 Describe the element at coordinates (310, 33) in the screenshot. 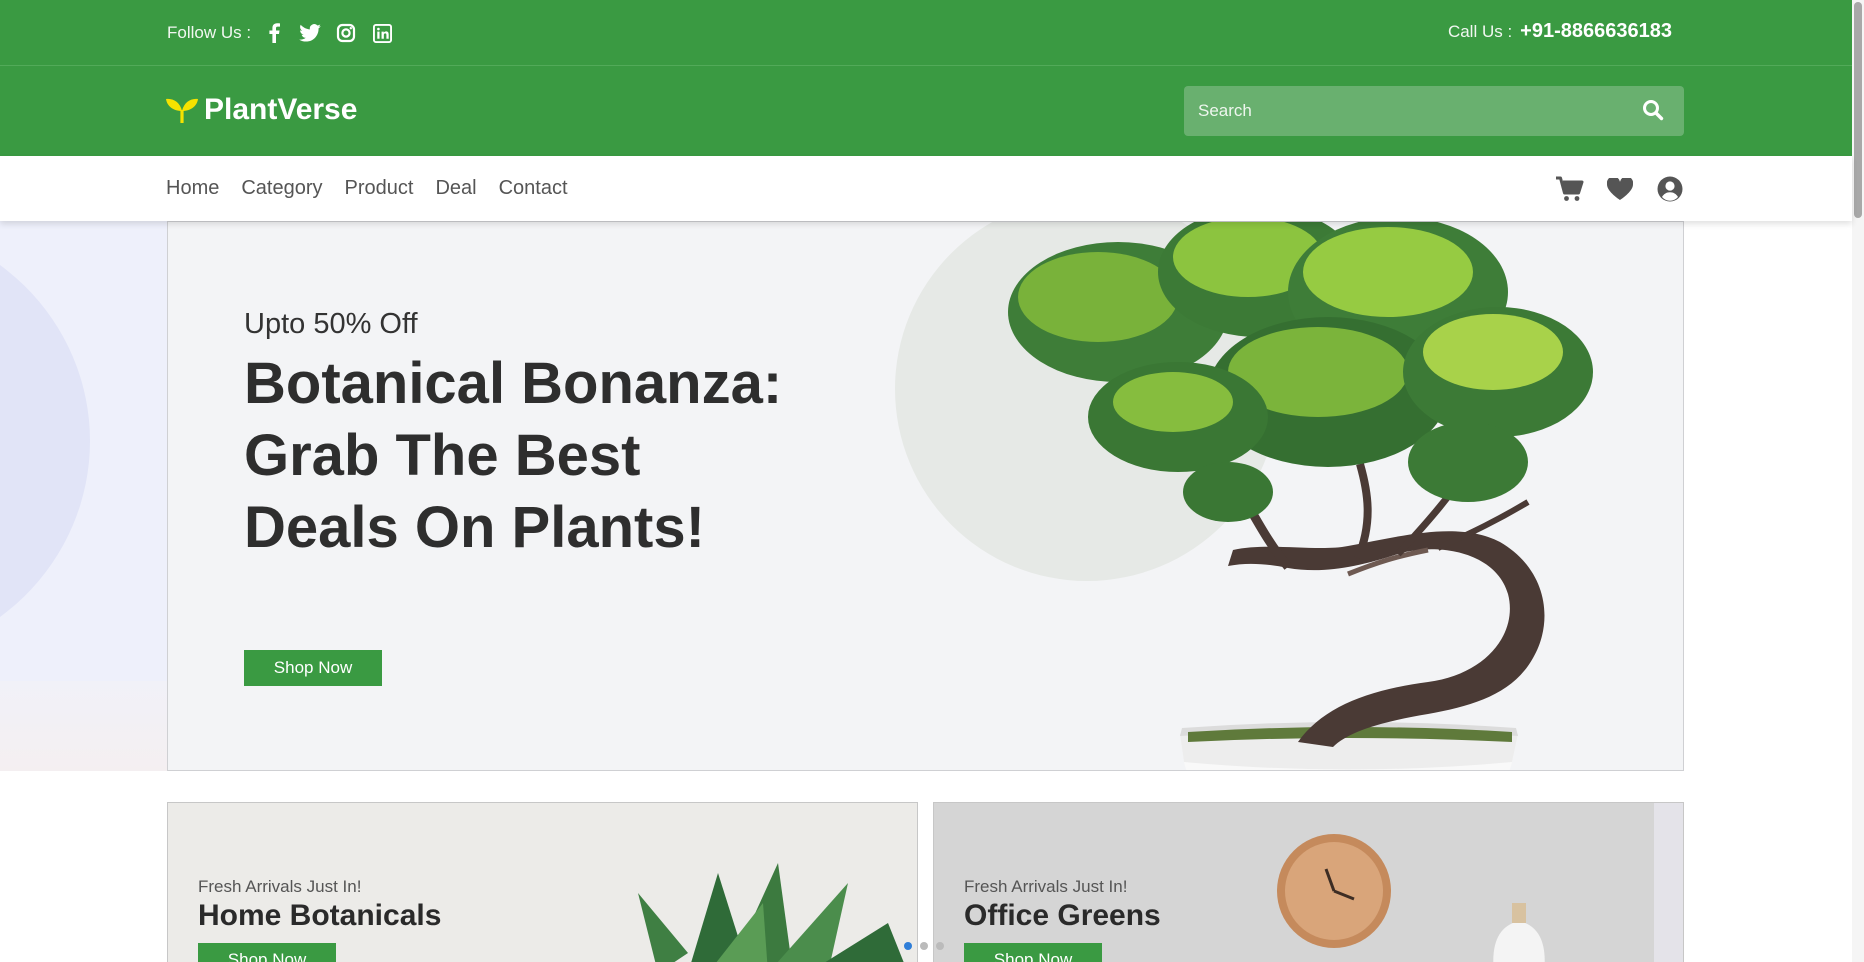

I see `twitter-icon` at that location.